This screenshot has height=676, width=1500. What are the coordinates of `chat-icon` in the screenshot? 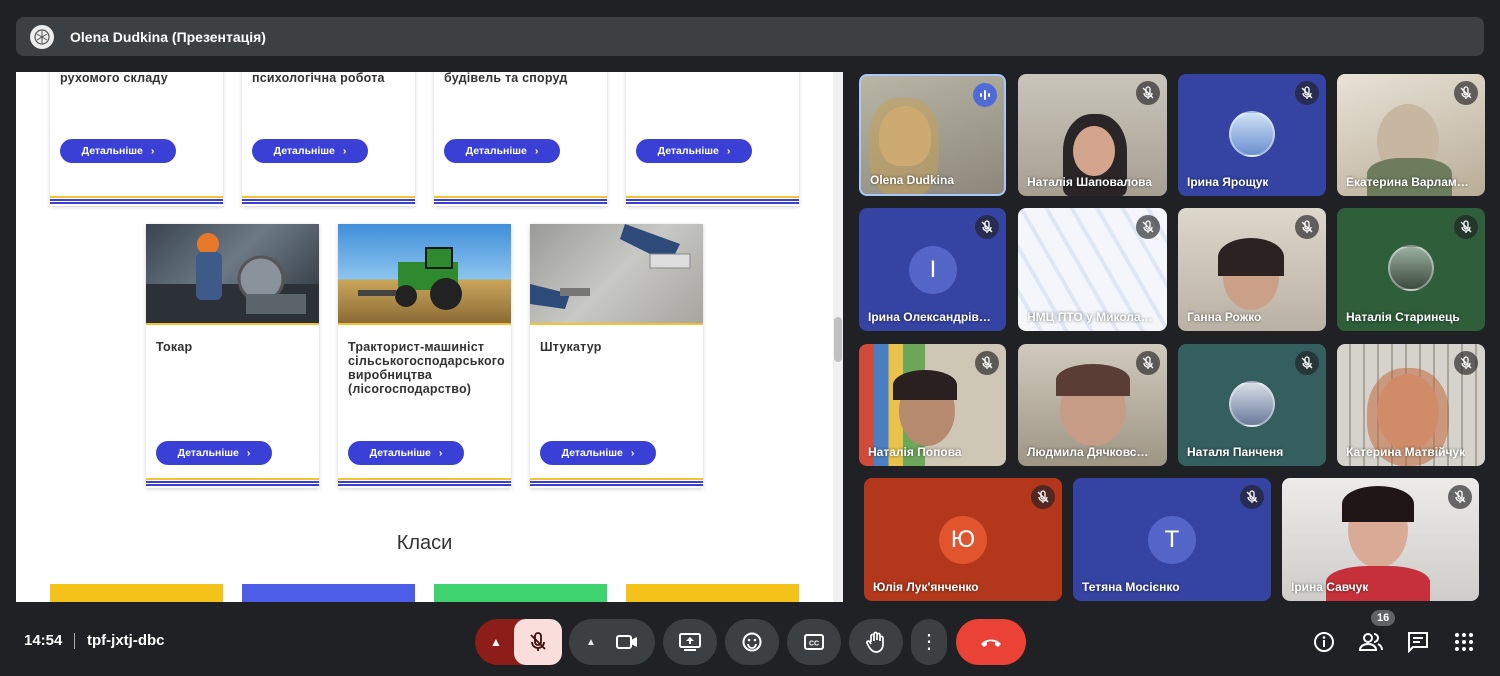 It's located at (1418, 642).